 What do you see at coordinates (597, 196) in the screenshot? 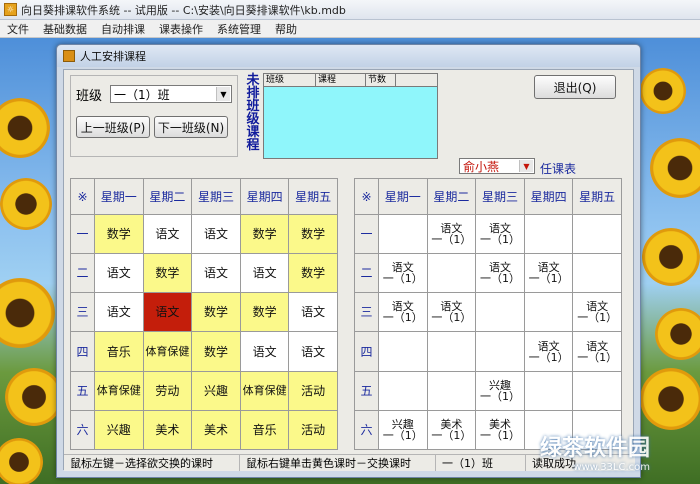
I see `day-header: 星期五` at bounding box center [597, 196].